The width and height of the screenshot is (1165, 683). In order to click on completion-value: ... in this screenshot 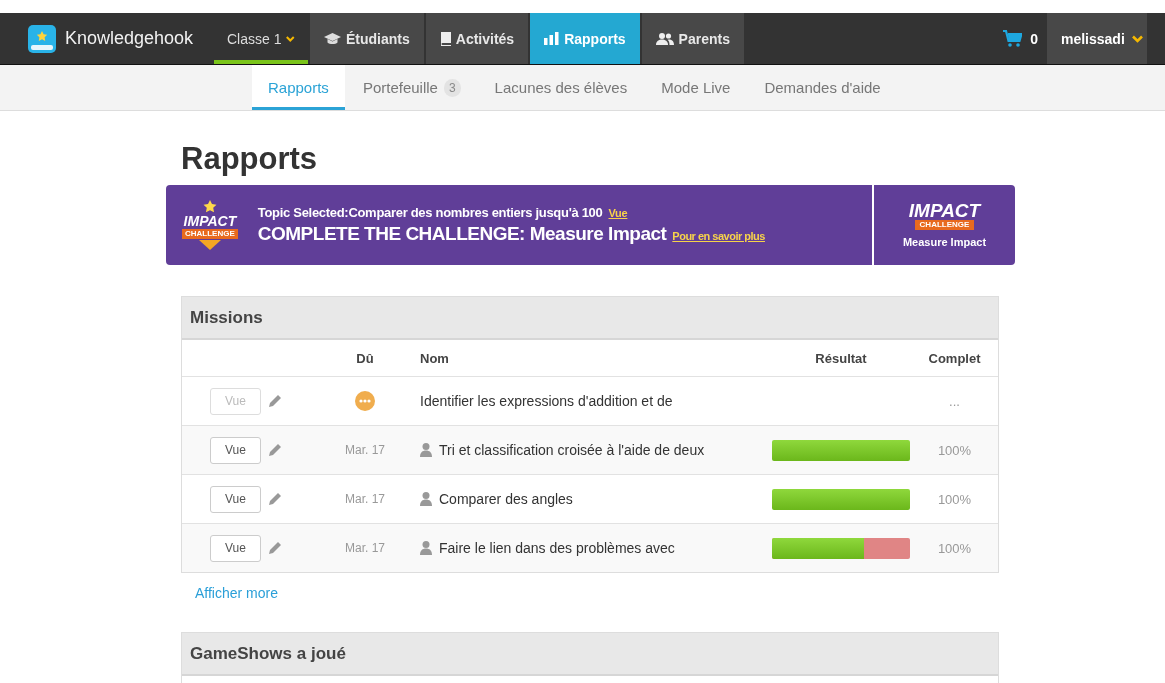, I will do `click(954, 401)`.